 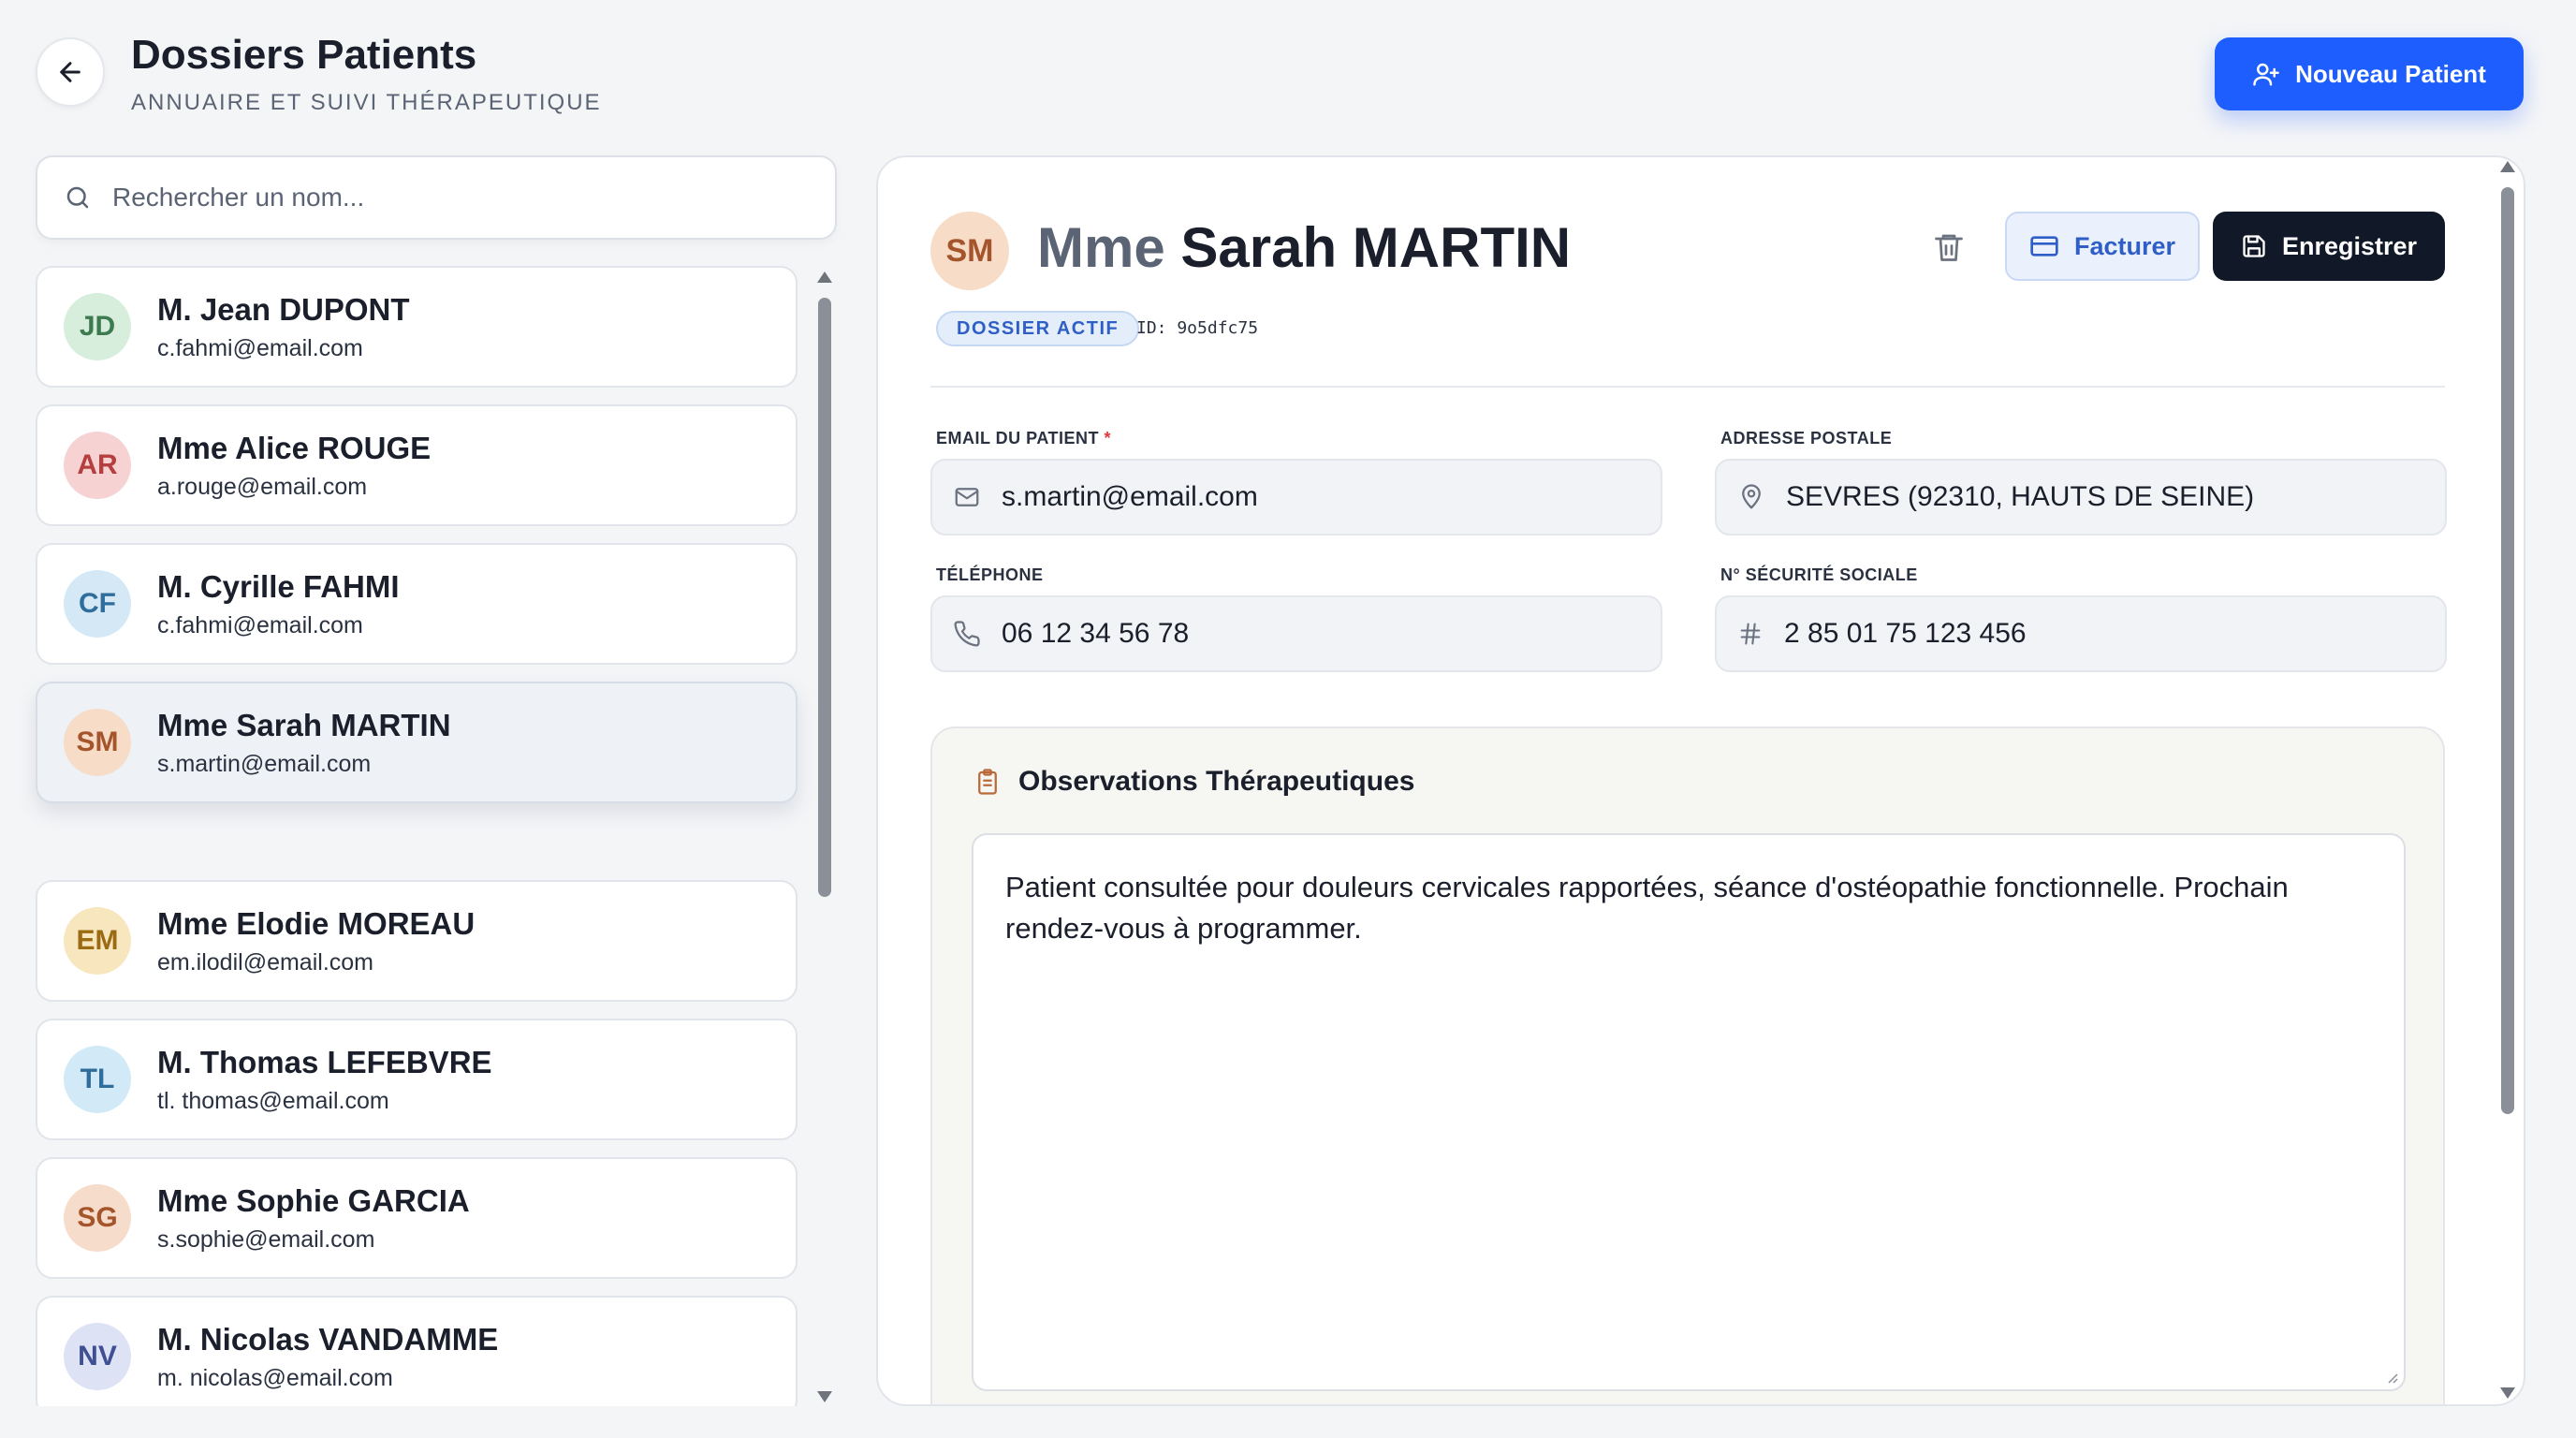 I want to click on record-id: ID: 9o5dfc75, so click(x=1197, y=328).